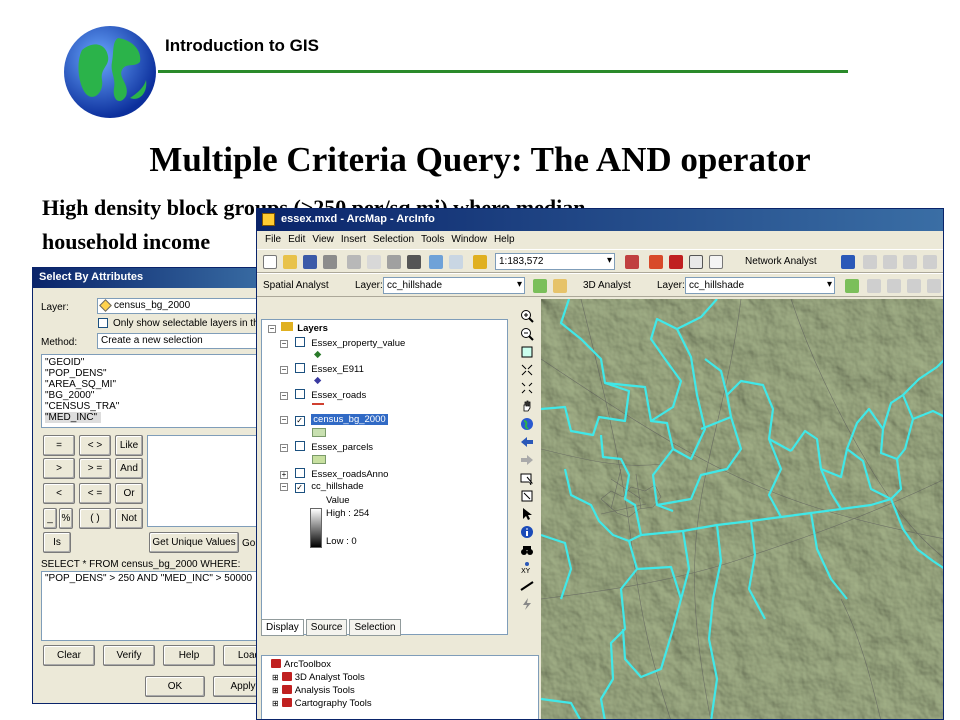 The height and width of the screenshot is (720, 960). Describe the element at coordinates (527, 550) in the screenshot. I see `find-binoculars-icon` at that location.